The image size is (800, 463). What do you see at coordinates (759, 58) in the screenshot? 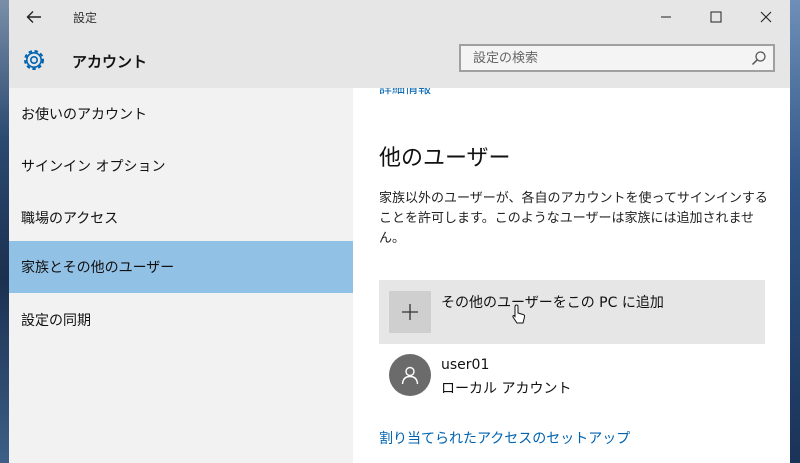
I see `search-icon` at bounding box center [759, 58].